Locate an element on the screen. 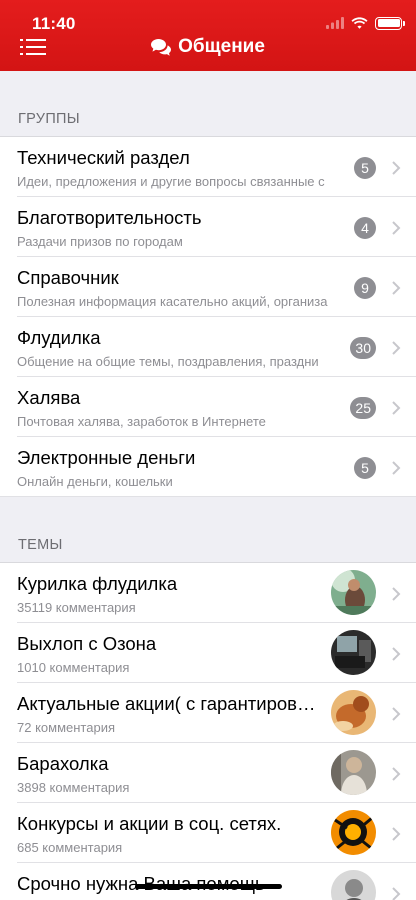 Image resolution: width=416 pixels, height=900 pixels. section-header-groups: ГРУППЫ is located at coordinates (208, 104).